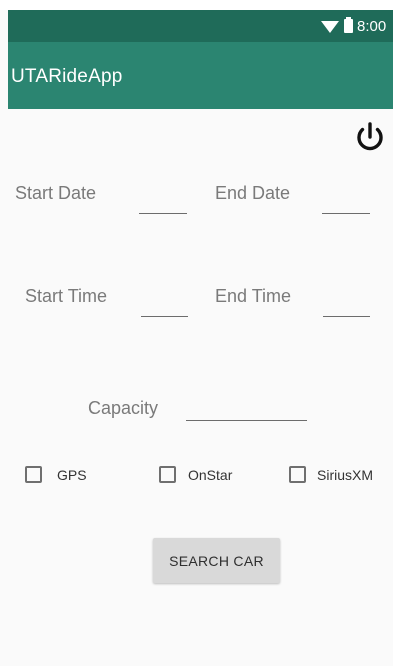 The width and height of the screenshot is (393, 666). Describe the element at coordinates (253, 193) in the screenshot. I see `end-date-label: End Date` at that location.